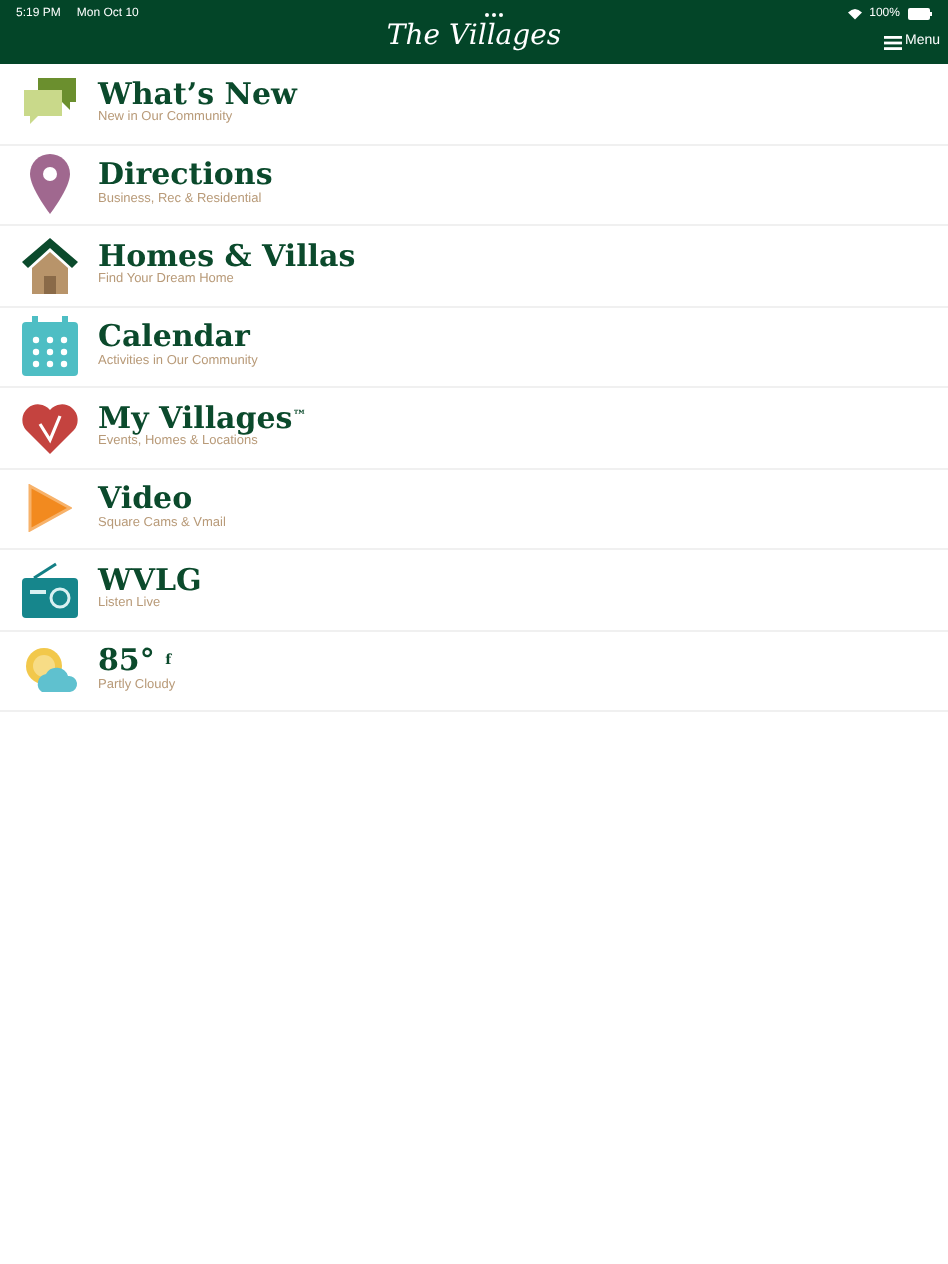 Image resolution: width=948 pixels, height=1264 pixels. What do you see at coordinates (474, 36) in the screenshot?
I see `logo-text: The Villages` at bounding box center [474, 36].